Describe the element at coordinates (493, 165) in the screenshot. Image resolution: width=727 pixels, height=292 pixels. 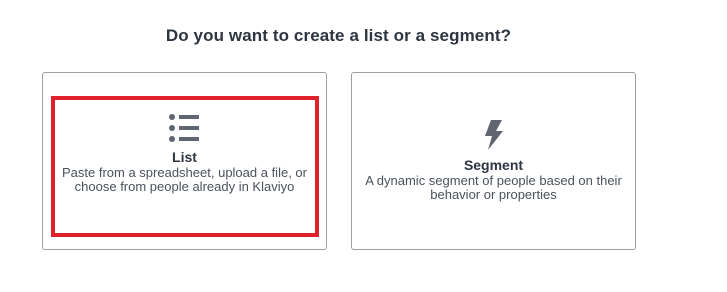
I see `segment-option-label: Segment` at that location.